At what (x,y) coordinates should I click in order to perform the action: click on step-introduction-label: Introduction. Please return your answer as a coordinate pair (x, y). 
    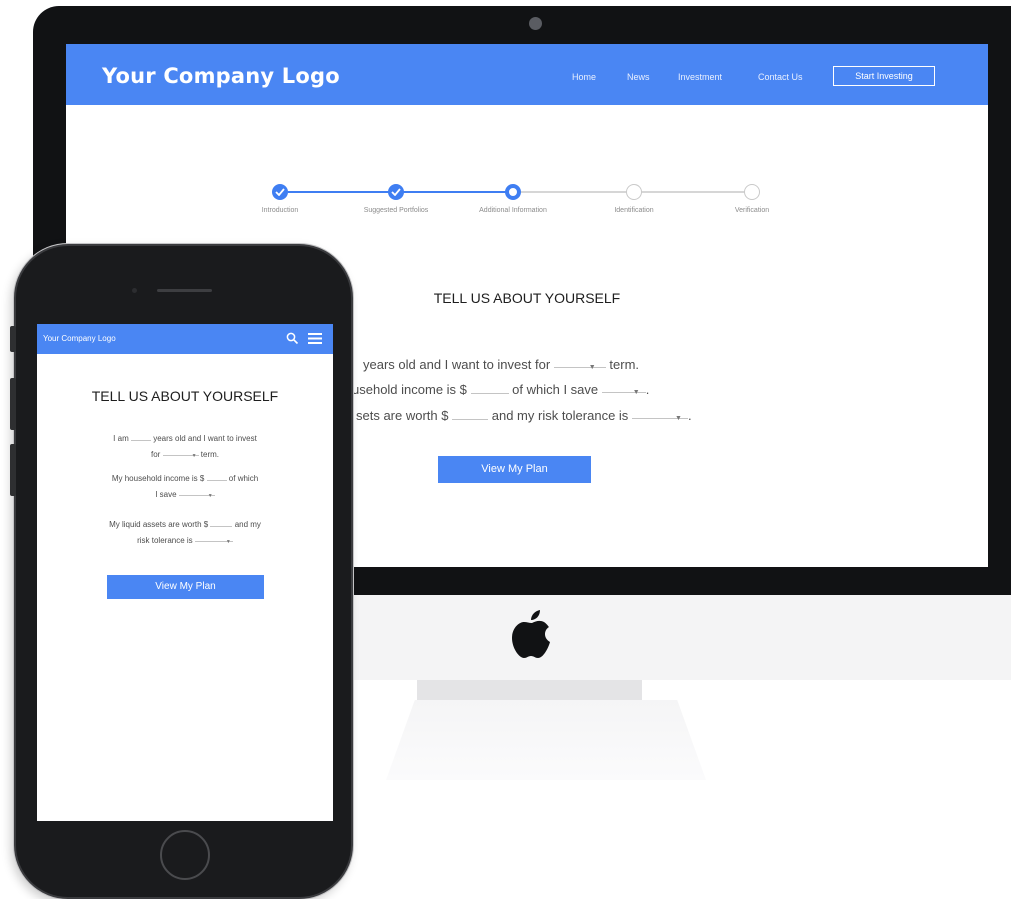
    Looking at the image, I should click on (280, 210).